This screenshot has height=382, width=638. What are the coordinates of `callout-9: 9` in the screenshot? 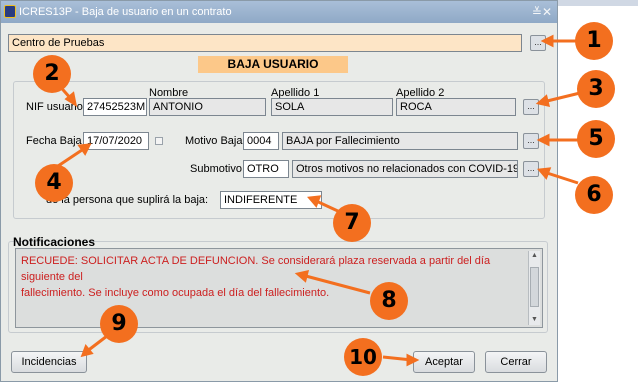 It's located at (119, 324).